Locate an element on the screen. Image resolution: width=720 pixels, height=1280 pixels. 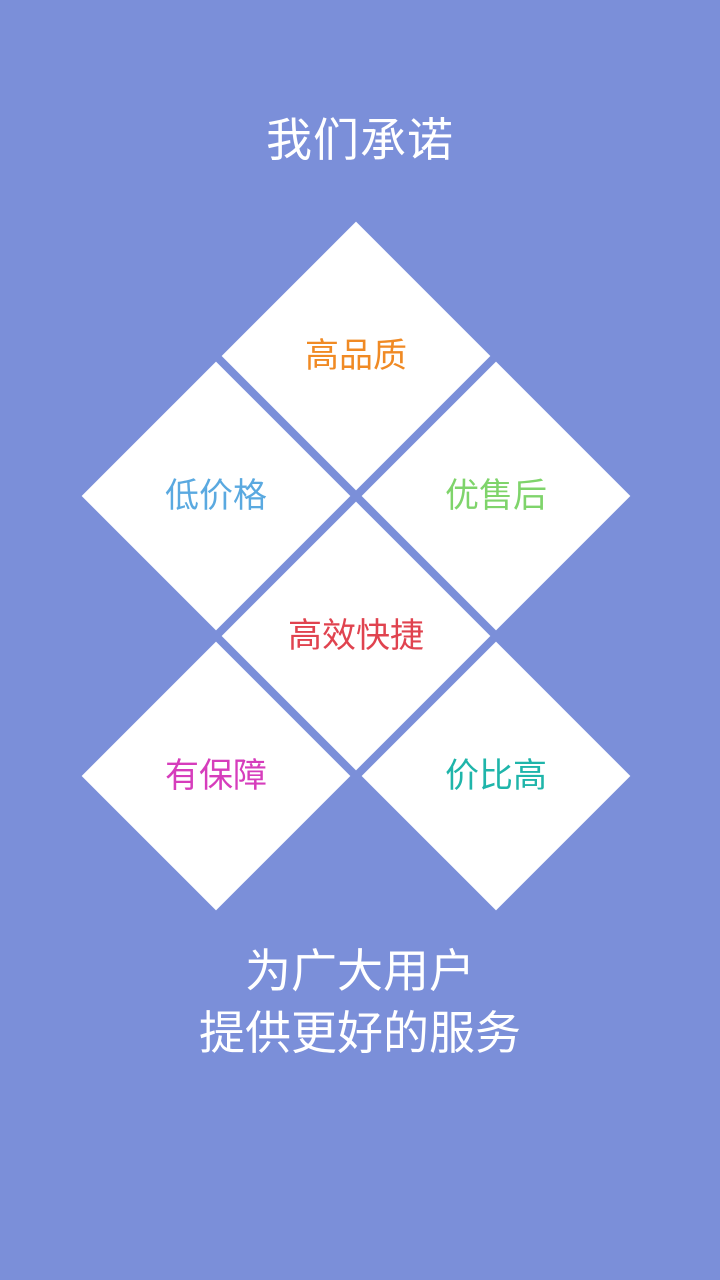
promise-label: 价比高 is located at coordinates (496, 776).